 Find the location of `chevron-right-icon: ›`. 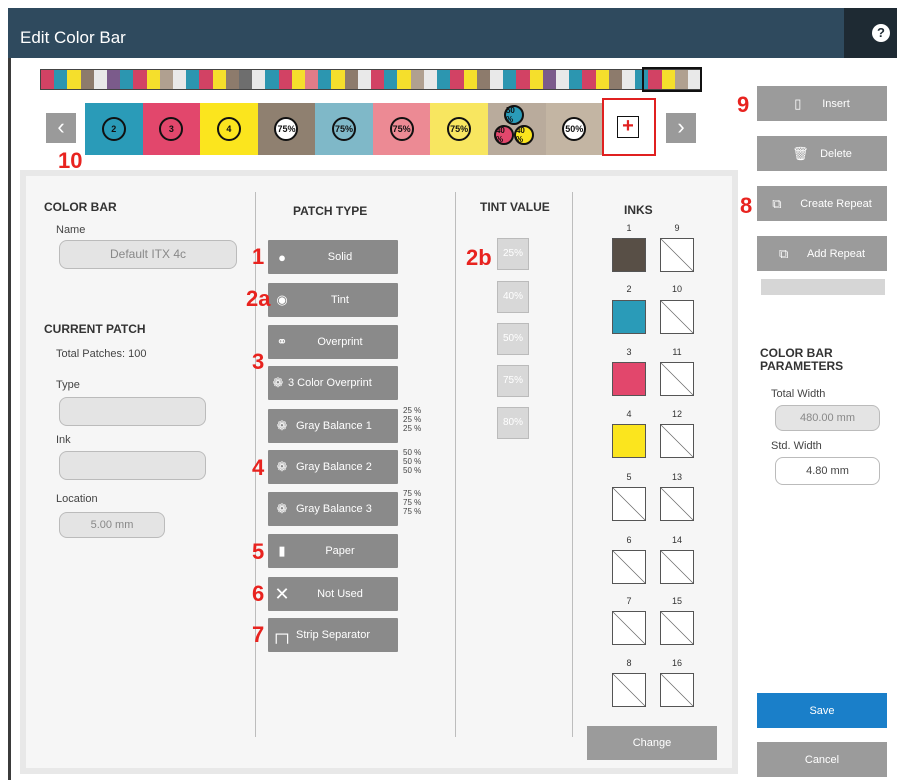

chevron-right-icon: › is located at coordinates (681, 128).